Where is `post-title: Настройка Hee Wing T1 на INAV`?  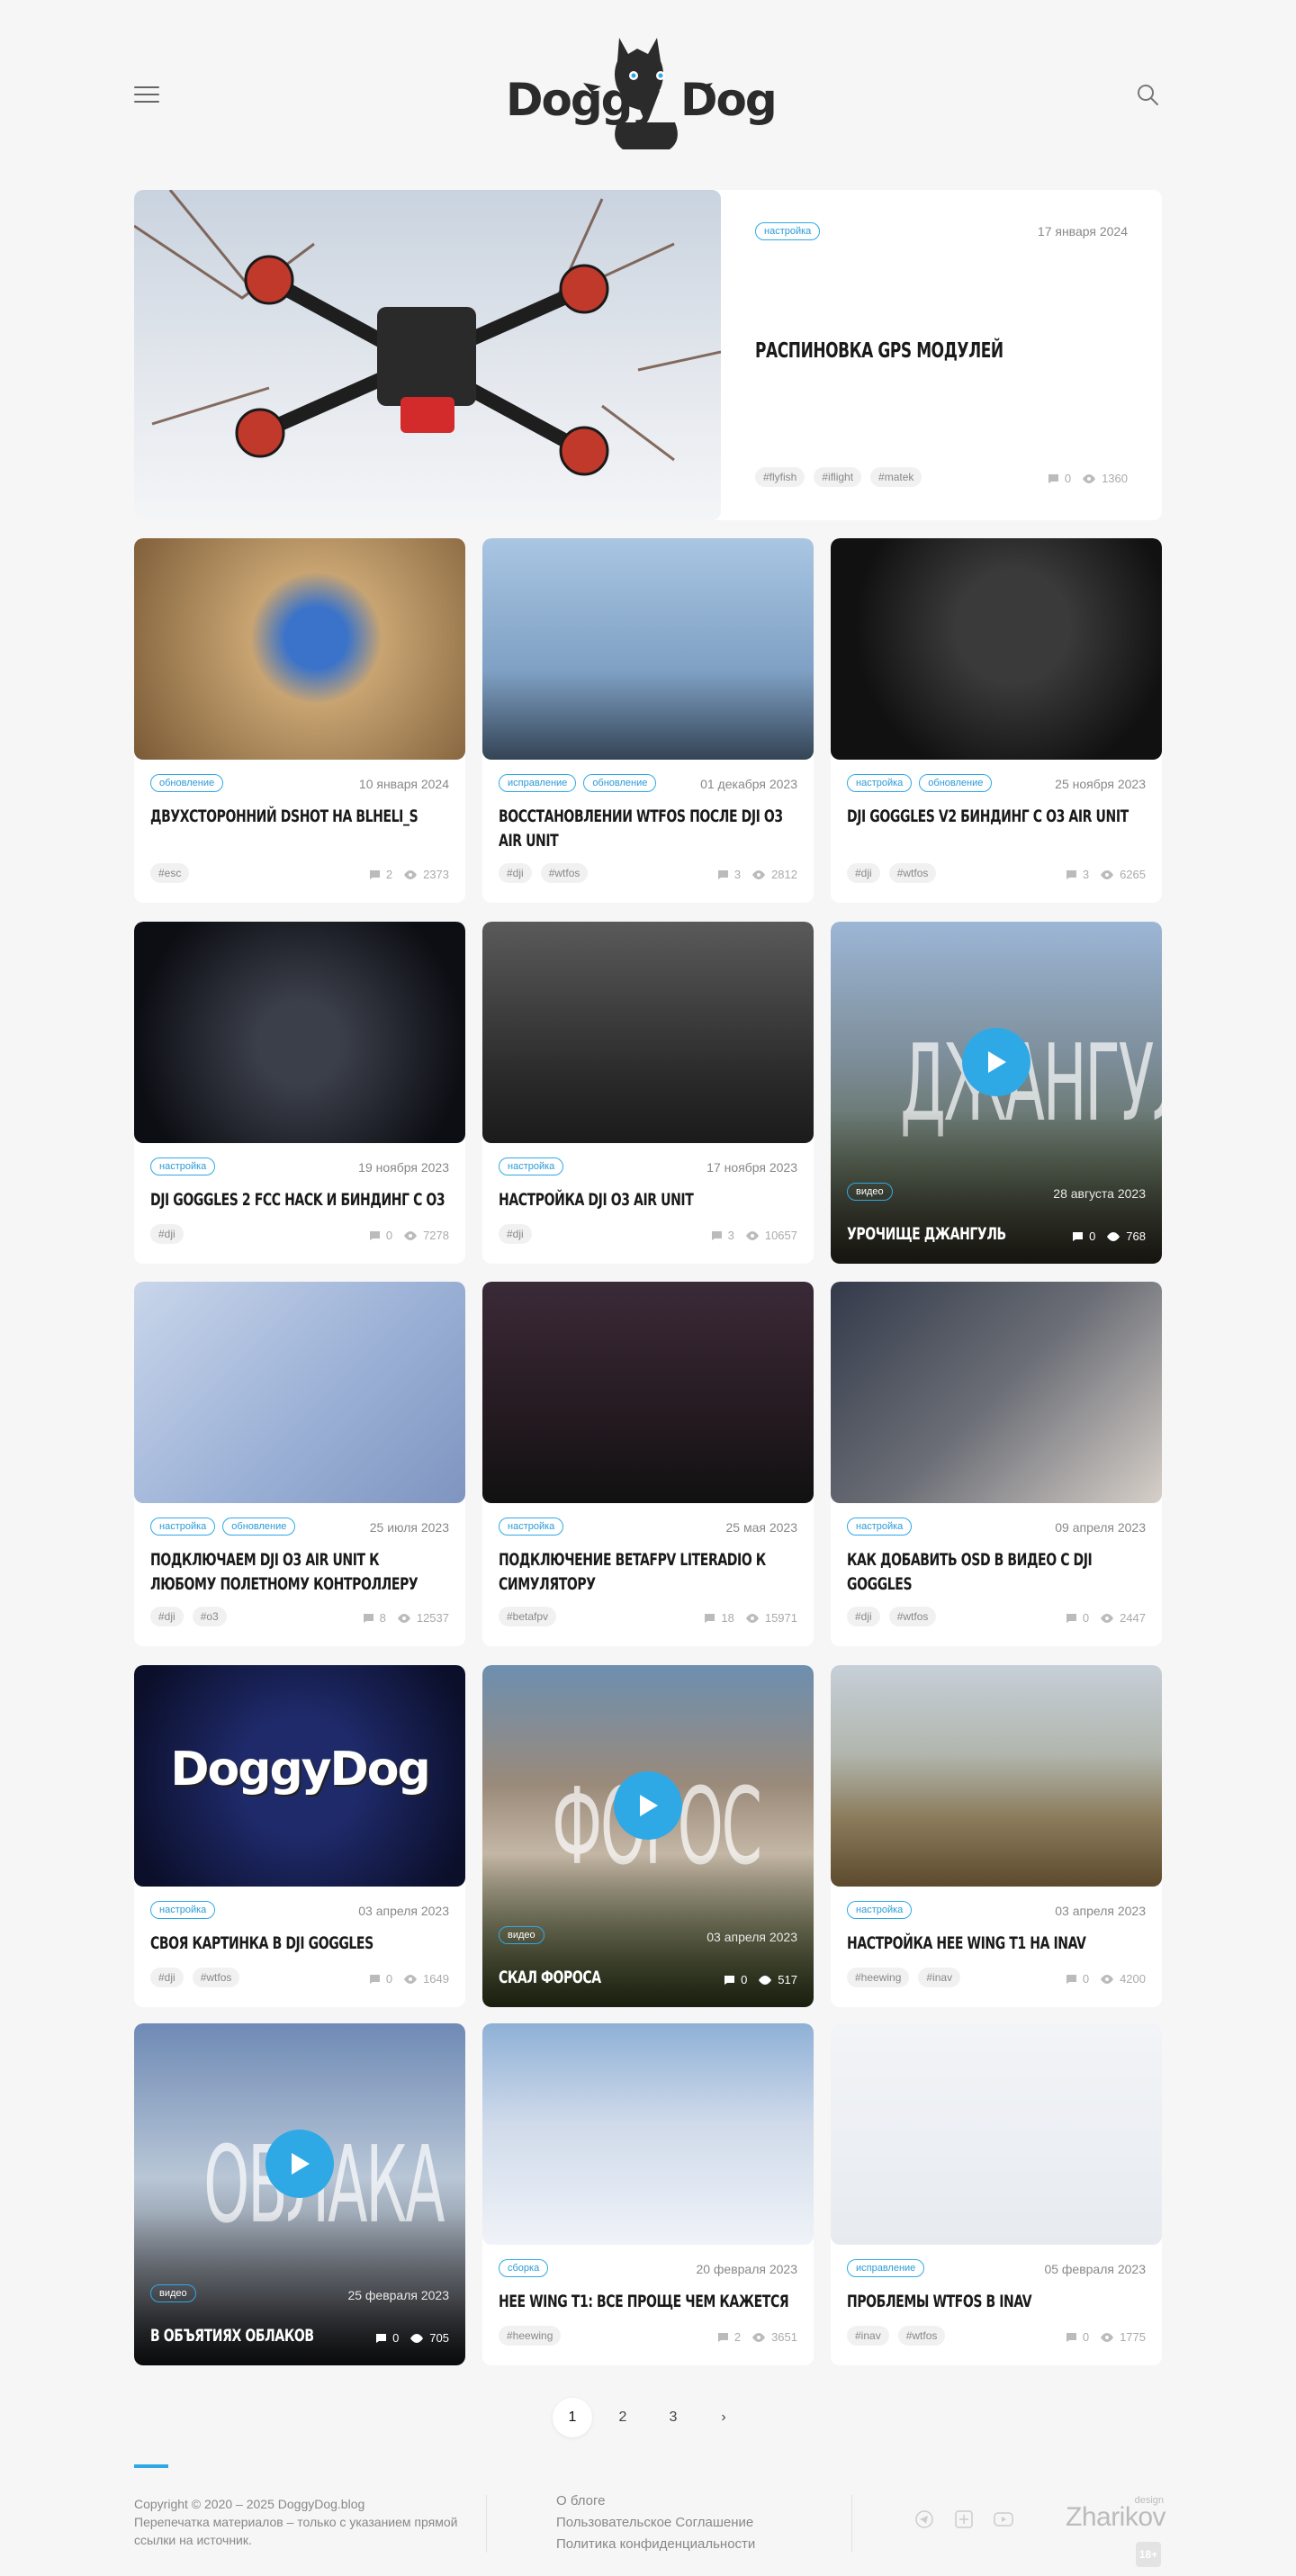 post-title: Настройка Hee Wing T1 на INAV is located at coordinates (994, 1944).